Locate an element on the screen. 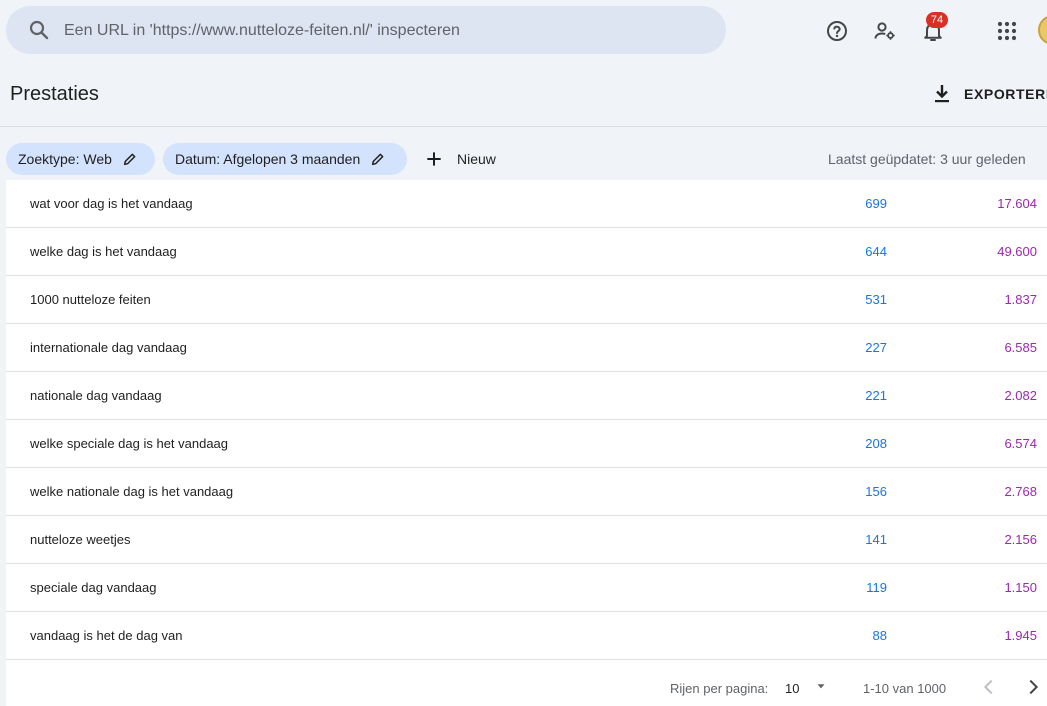  impressions-cell: 49.600 is located at coordinates (1017, 251).